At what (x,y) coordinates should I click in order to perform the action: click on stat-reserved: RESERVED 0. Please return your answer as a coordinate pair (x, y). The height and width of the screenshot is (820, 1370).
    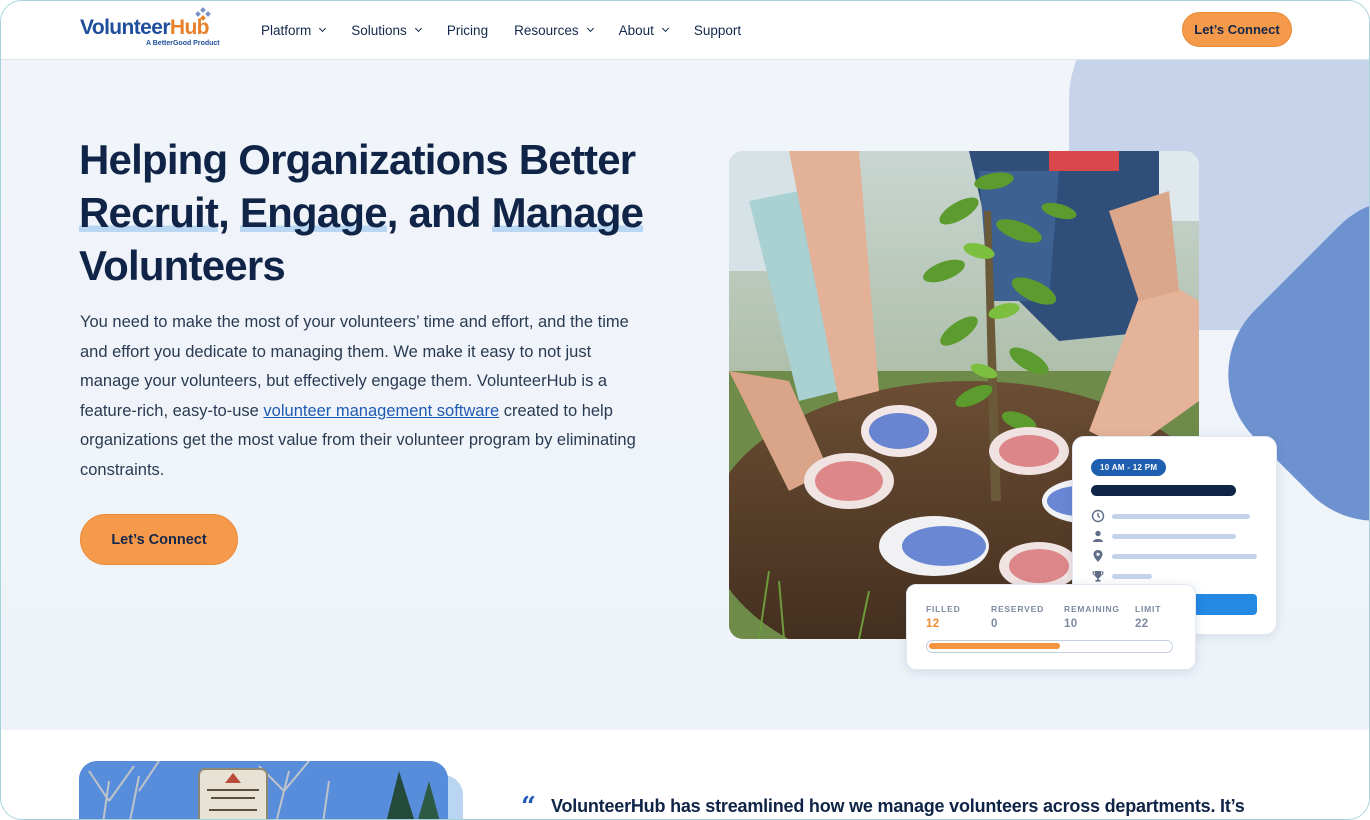
    Looking at the image, I should click on (1018, 617).